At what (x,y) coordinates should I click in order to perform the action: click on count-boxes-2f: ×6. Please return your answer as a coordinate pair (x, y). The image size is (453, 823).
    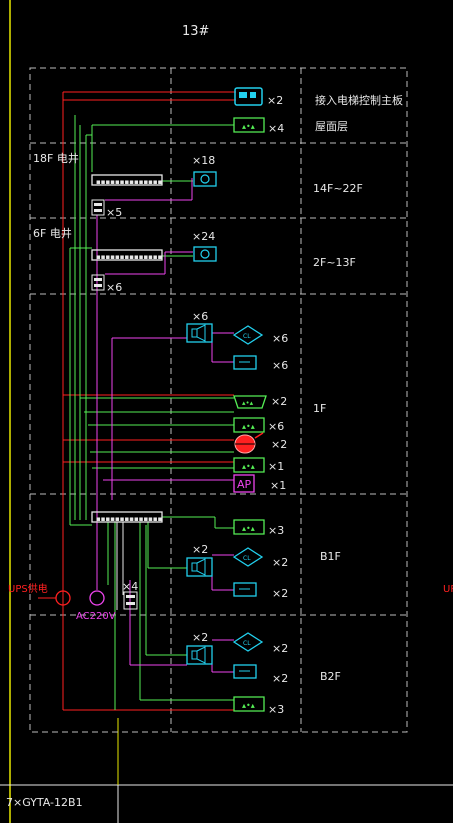
    Looking at the image, I should click on (114, 287).